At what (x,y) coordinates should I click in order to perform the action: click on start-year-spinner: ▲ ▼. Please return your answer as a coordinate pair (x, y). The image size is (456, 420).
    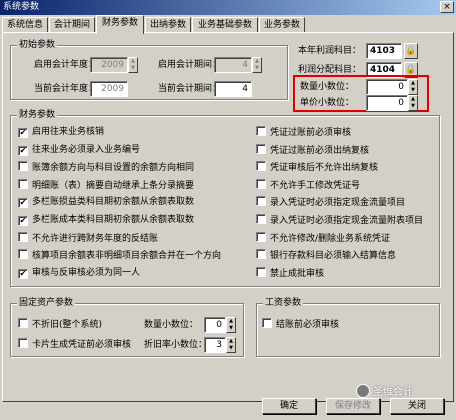
    Looking at the image, I should click on (133, 65).